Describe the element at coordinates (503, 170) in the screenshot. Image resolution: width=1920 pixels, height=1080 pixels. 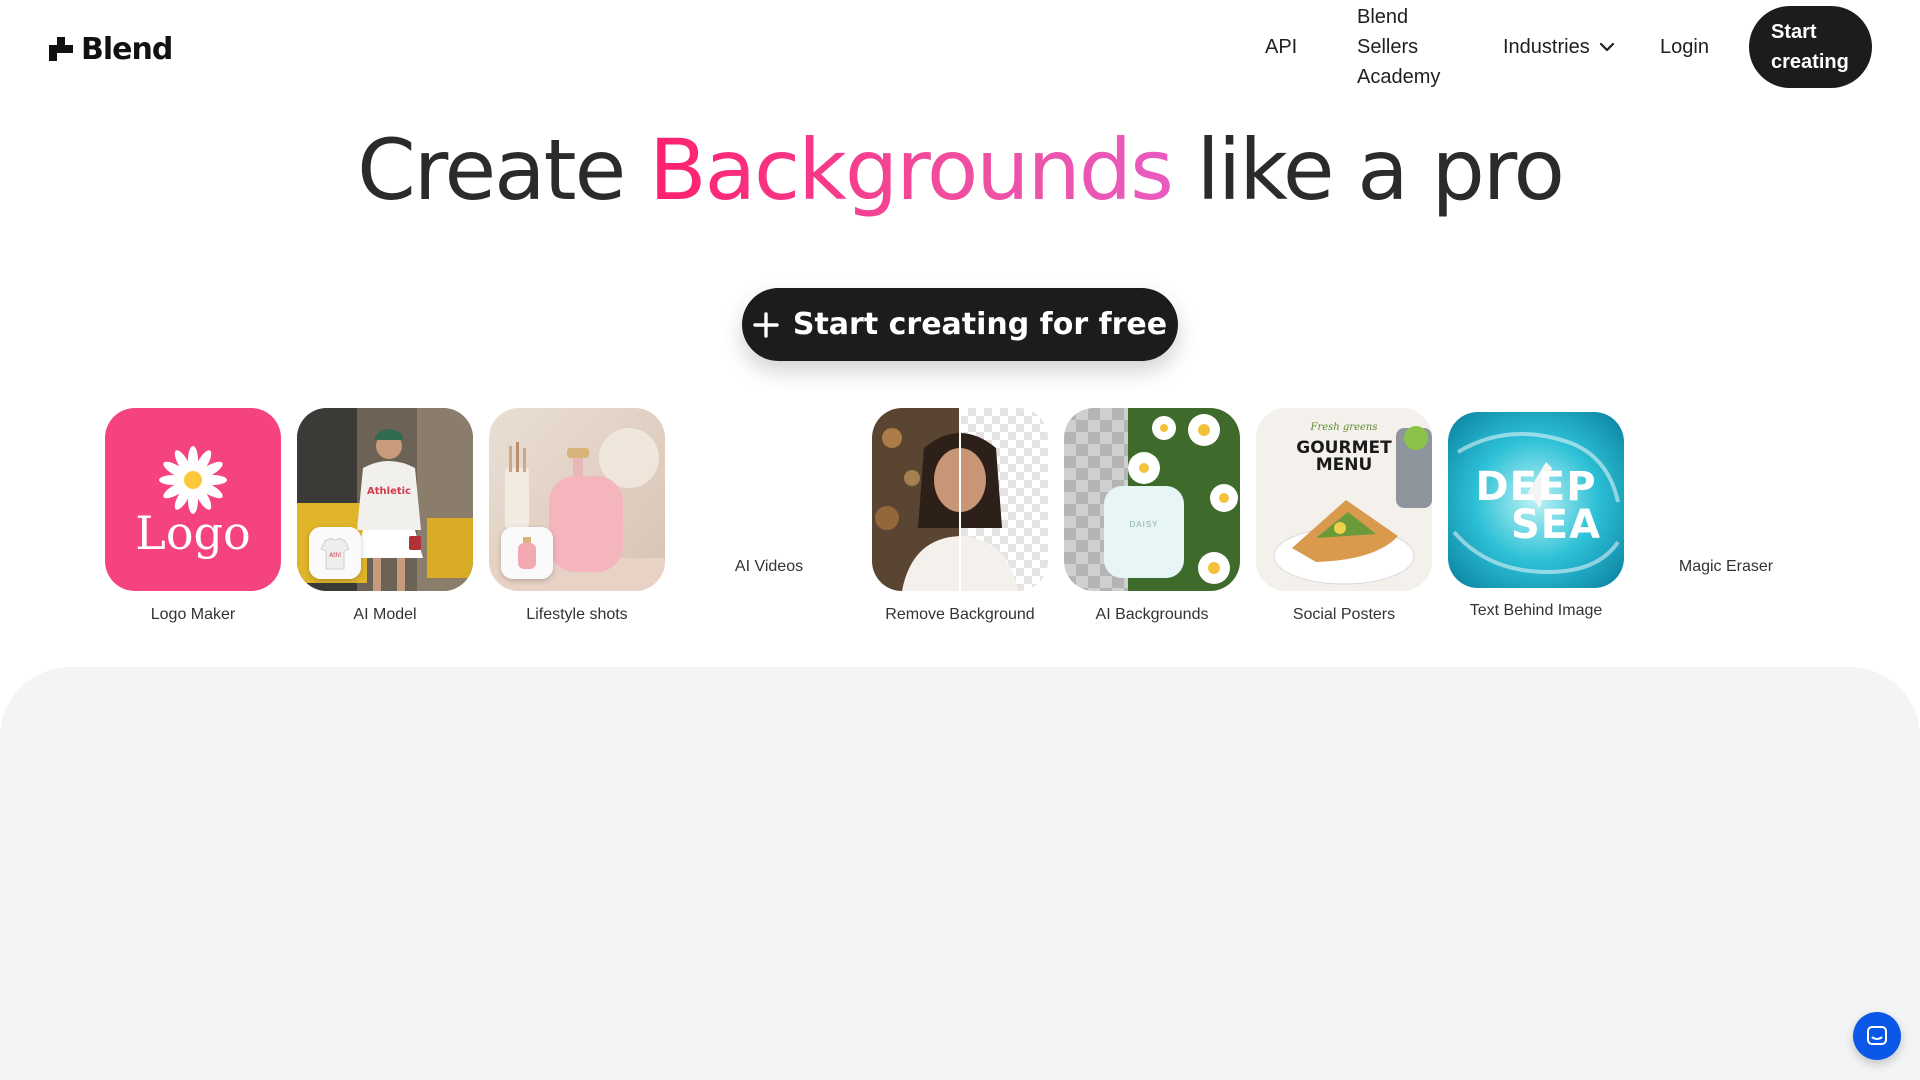
I see `hero-title-start: Create` at that location.